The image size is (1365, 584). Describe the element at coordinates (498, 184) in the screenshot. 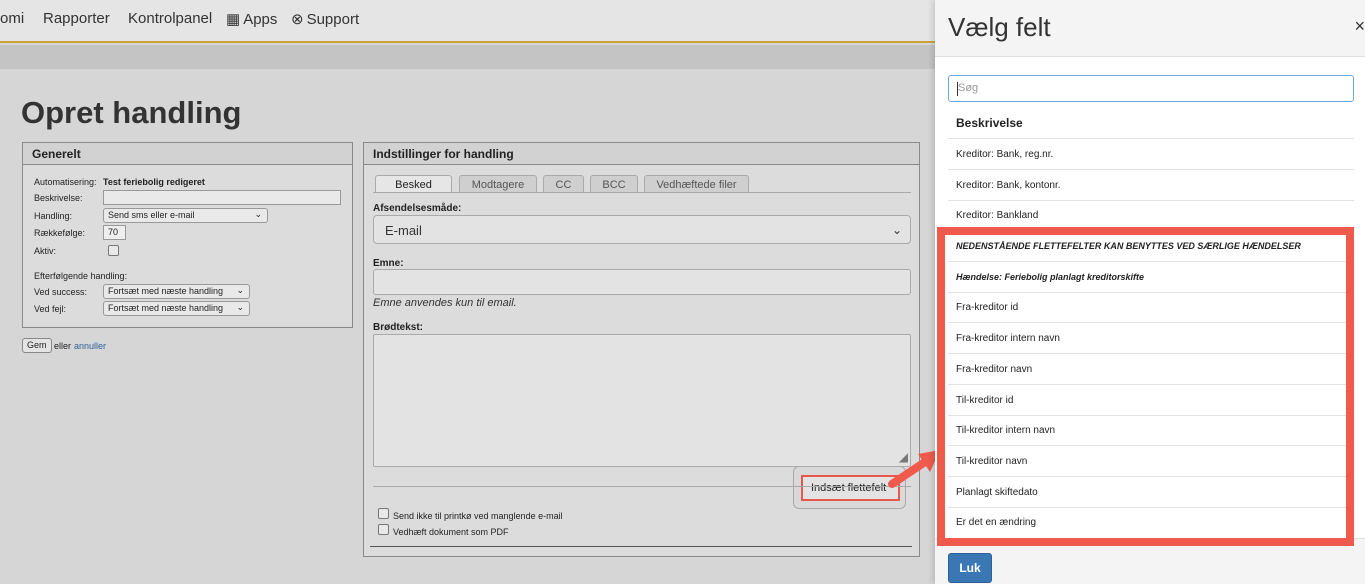

I see `tab-modtagere: Modtagere` at that location.